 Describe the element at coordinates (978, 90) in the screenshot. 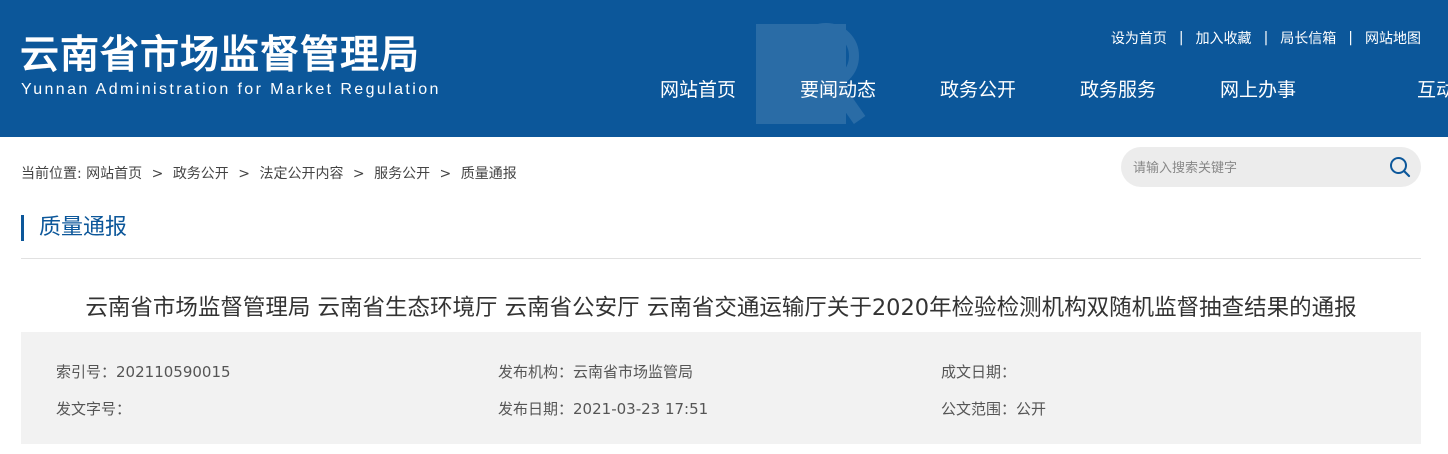

I see `nav-item-gov-affairs: 政务公开` at that location.